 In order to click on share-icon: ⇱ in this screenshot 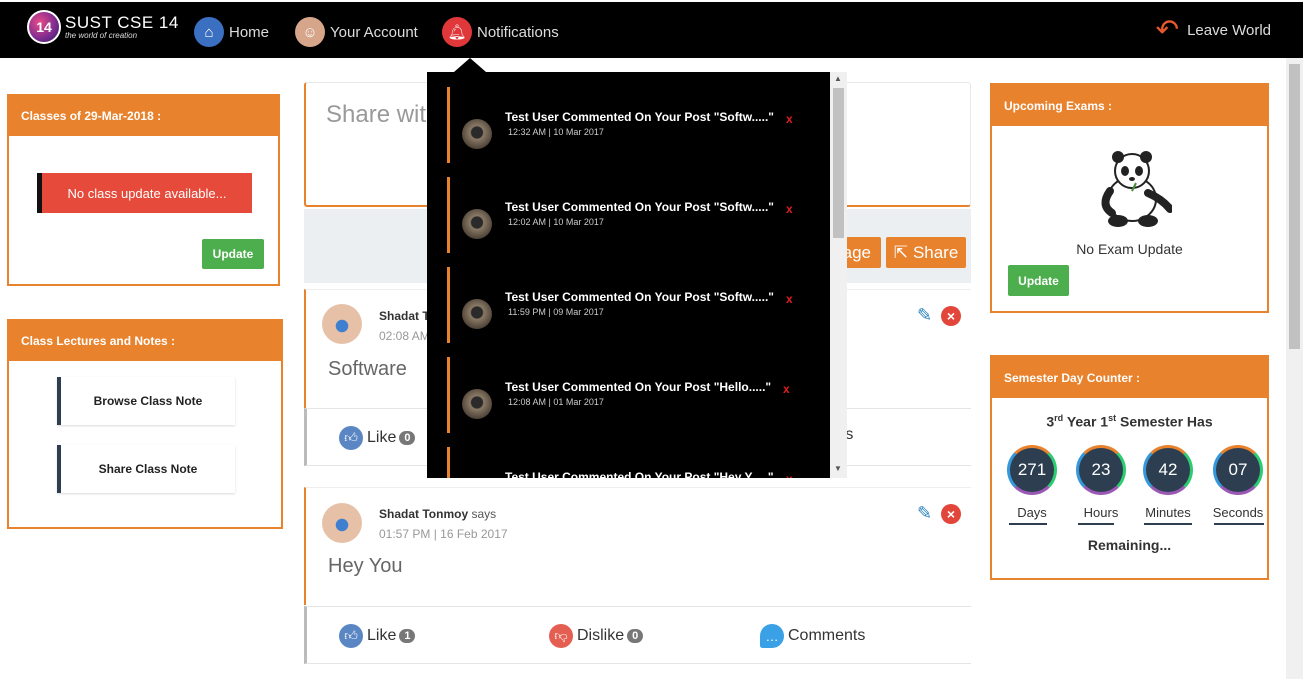, I will do `click(900, 252)`.